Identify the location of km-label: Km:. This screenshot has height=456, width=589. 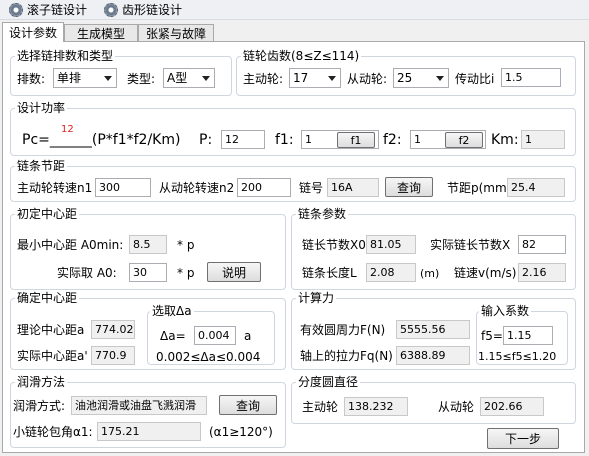
(505, 140).